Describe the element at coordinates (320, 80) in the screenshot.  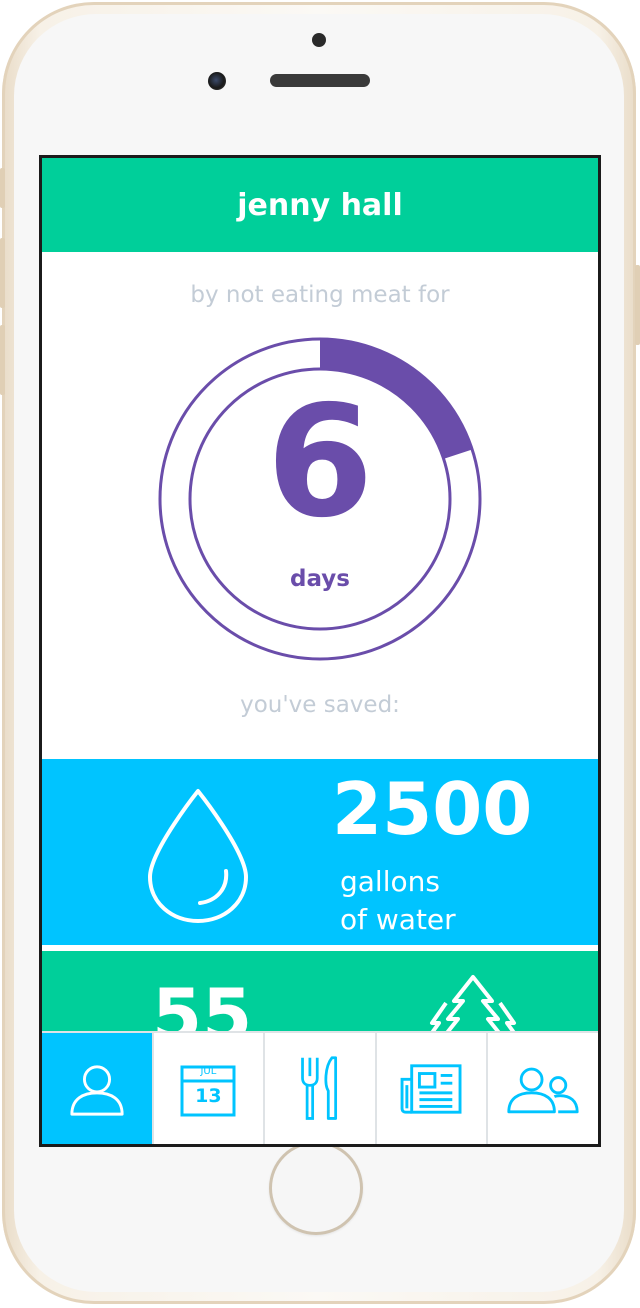
I see `earpiece-speaker` at that location.